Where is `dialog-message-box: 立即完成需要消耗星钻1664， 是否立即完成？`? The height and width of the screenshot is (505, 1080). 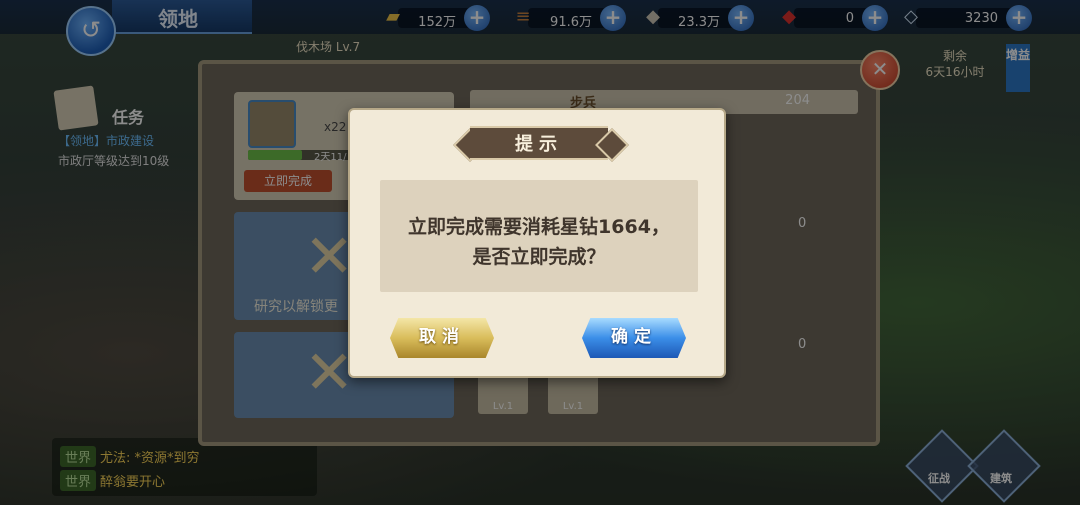 dialog-message-box: 立即完成需要消耗星钻1664， 是否立即完成？ is located at coordinates (539, 236).